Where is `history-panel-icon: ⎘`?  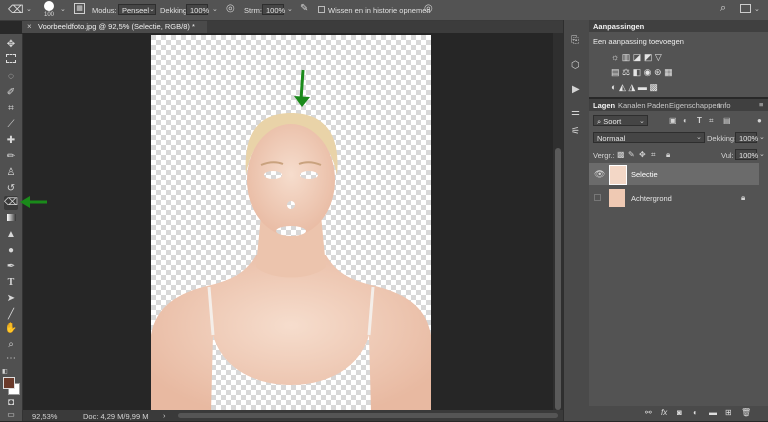 history-panel-icon: ⎘ is located at coordinates (575, 40).